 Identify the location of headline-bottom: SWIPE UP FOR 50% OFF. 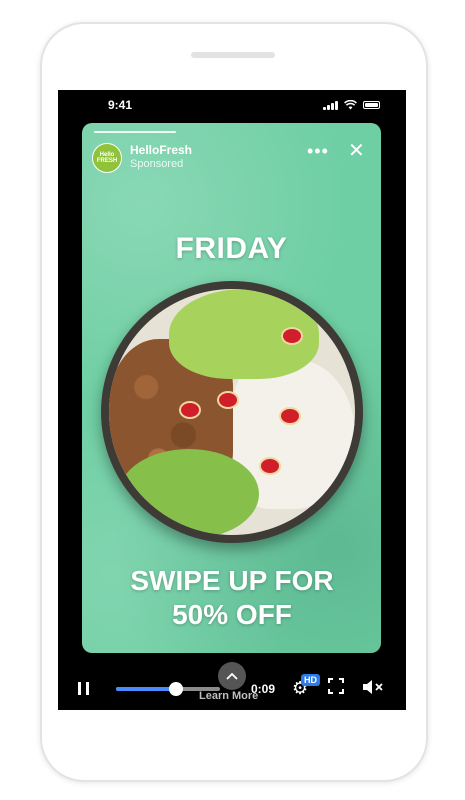
(232, 597).